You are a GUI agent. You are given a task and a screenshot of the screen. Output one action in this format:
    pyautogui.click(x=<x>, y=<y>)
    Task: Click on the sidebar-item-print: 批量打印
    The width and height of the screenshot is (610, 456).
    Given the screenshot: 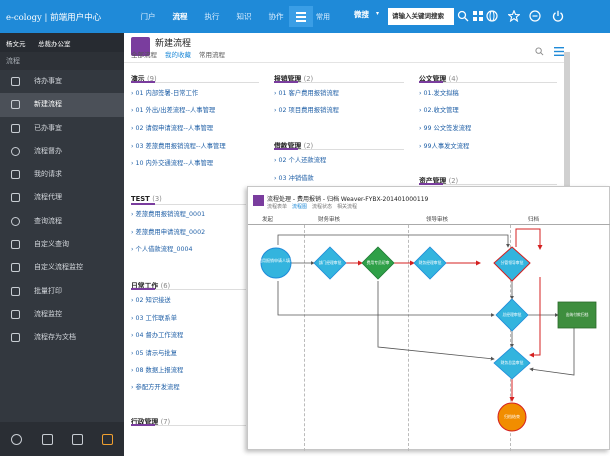 What is the action you would take?
    pyautogui.click(x=62, y=291)
    